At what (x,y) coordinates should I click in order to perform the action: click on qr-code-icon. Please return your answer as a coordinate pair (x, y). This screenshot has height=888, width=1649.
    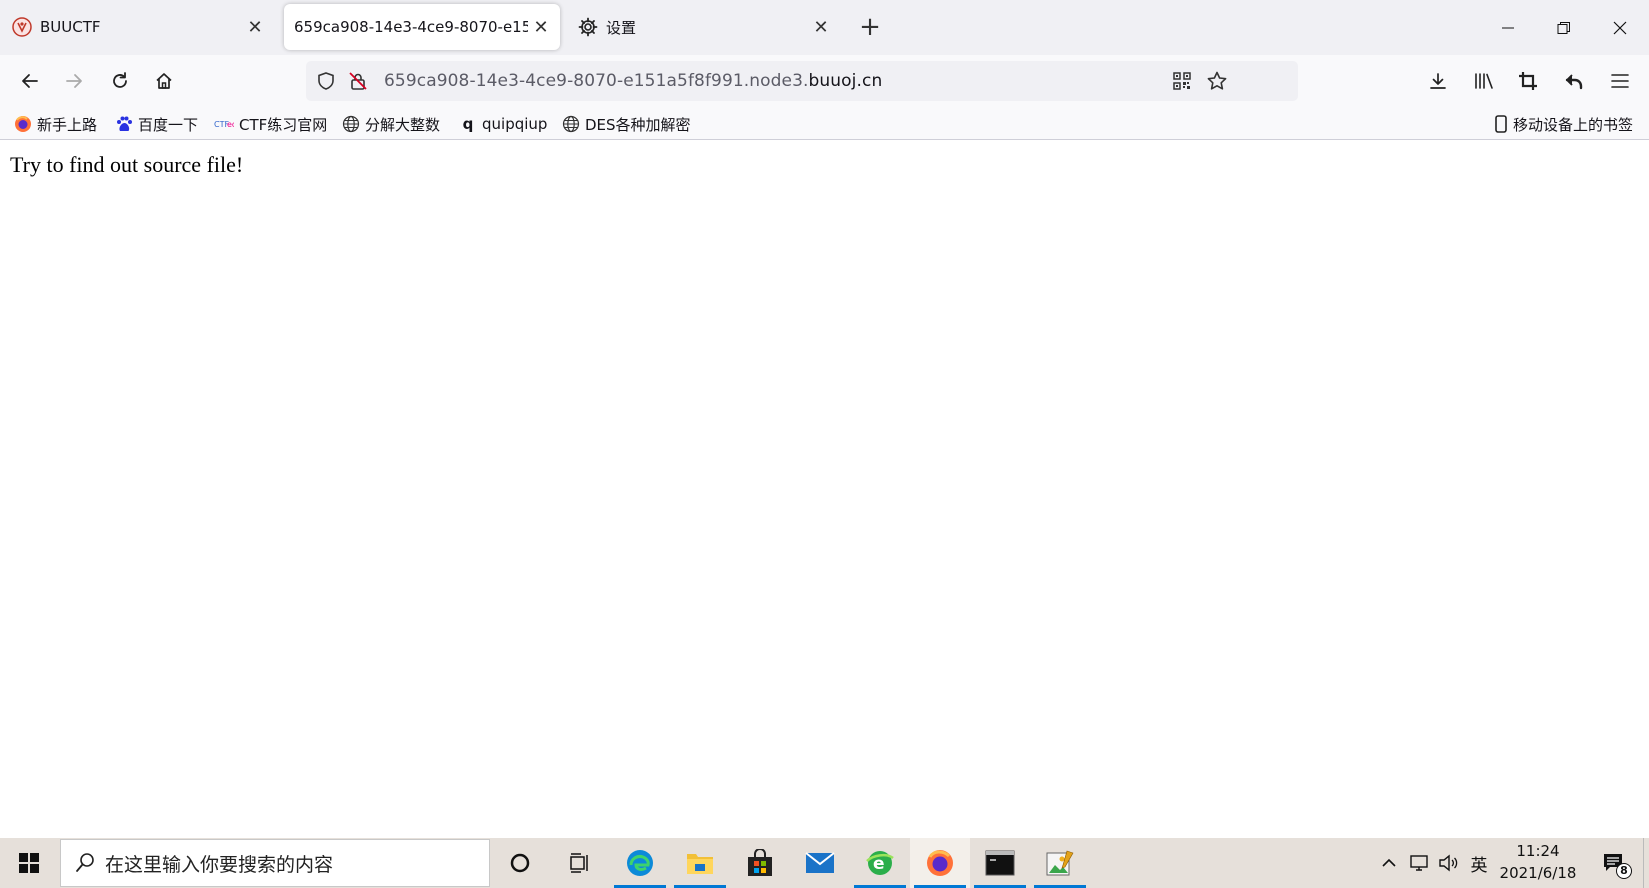
    Looking at the image, I should click on (1182, 83).